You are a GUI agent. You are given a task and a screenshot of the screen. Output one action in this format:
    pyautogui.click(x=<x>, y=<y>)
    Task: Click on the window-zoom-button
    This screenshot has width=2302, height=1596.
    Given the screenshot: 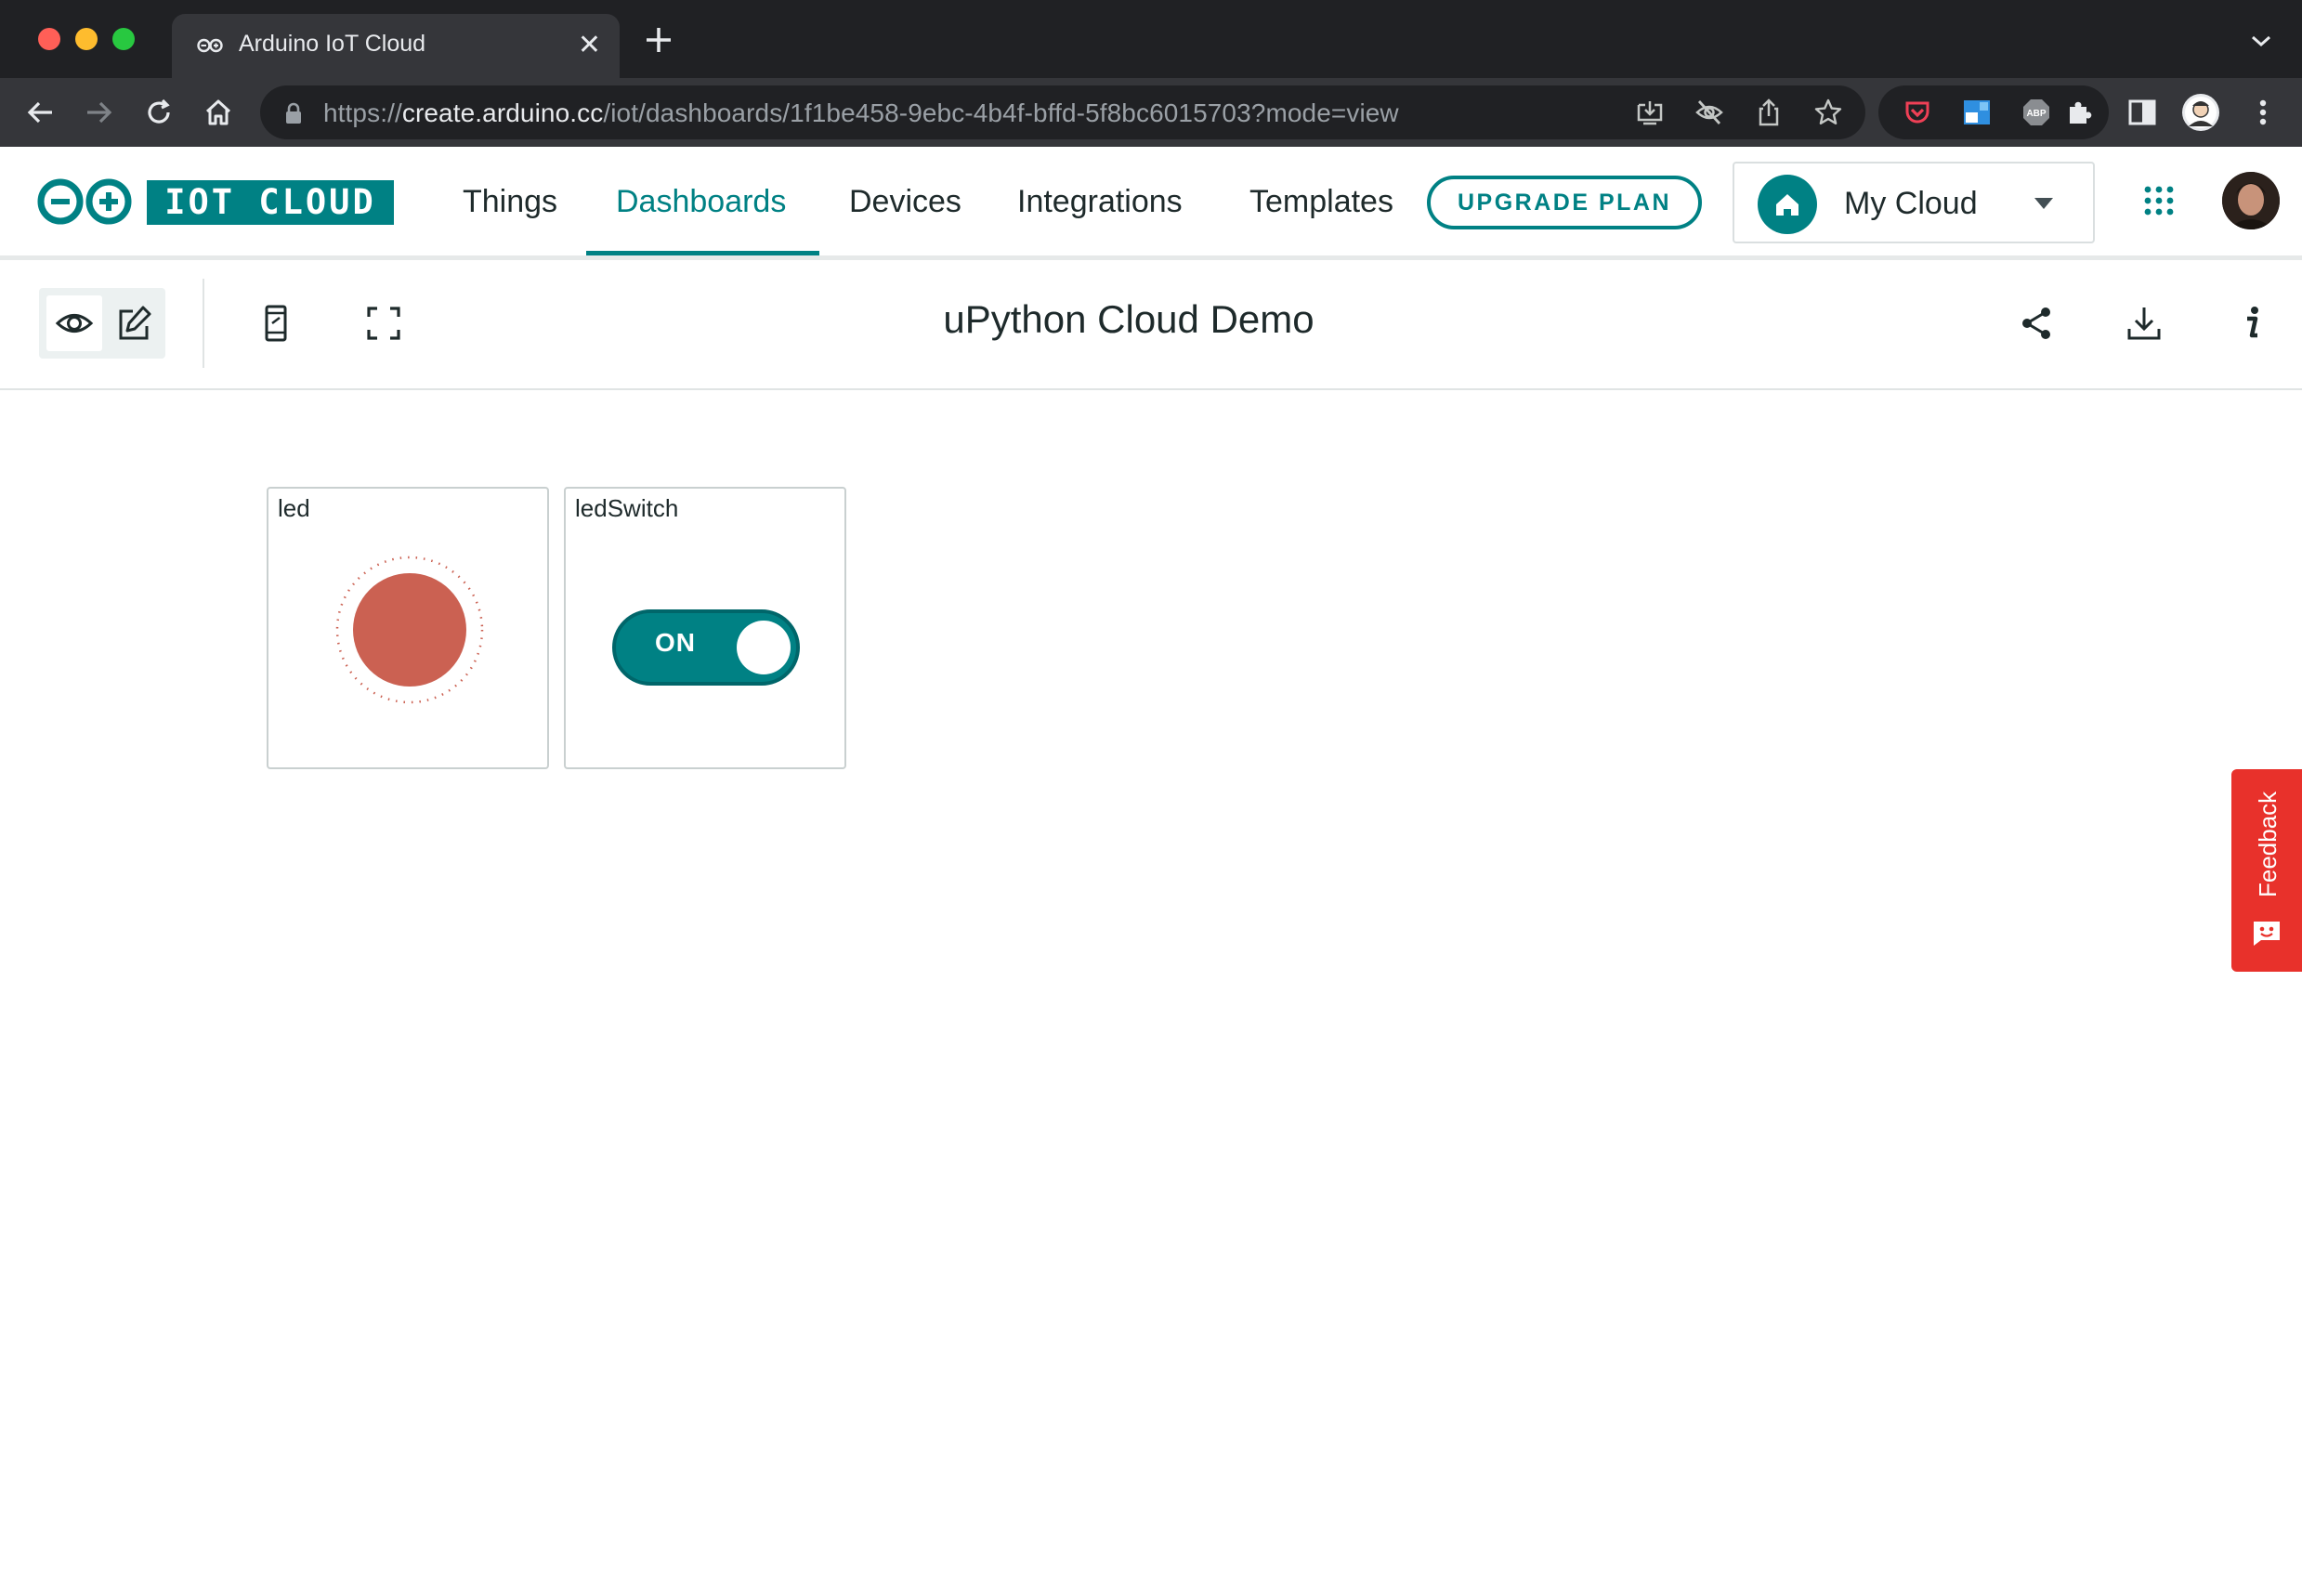 What is the action you would take?
    pyautogui.click(x=123, y=39)
    